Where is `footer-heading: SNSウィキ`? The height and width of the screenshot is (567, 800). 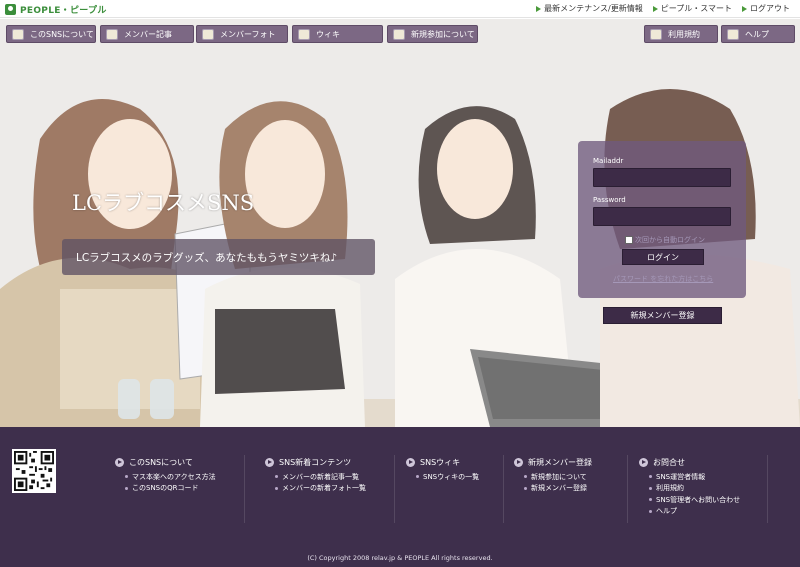
footer-heading: SNSウィキ is located at coordinates (440, 462).